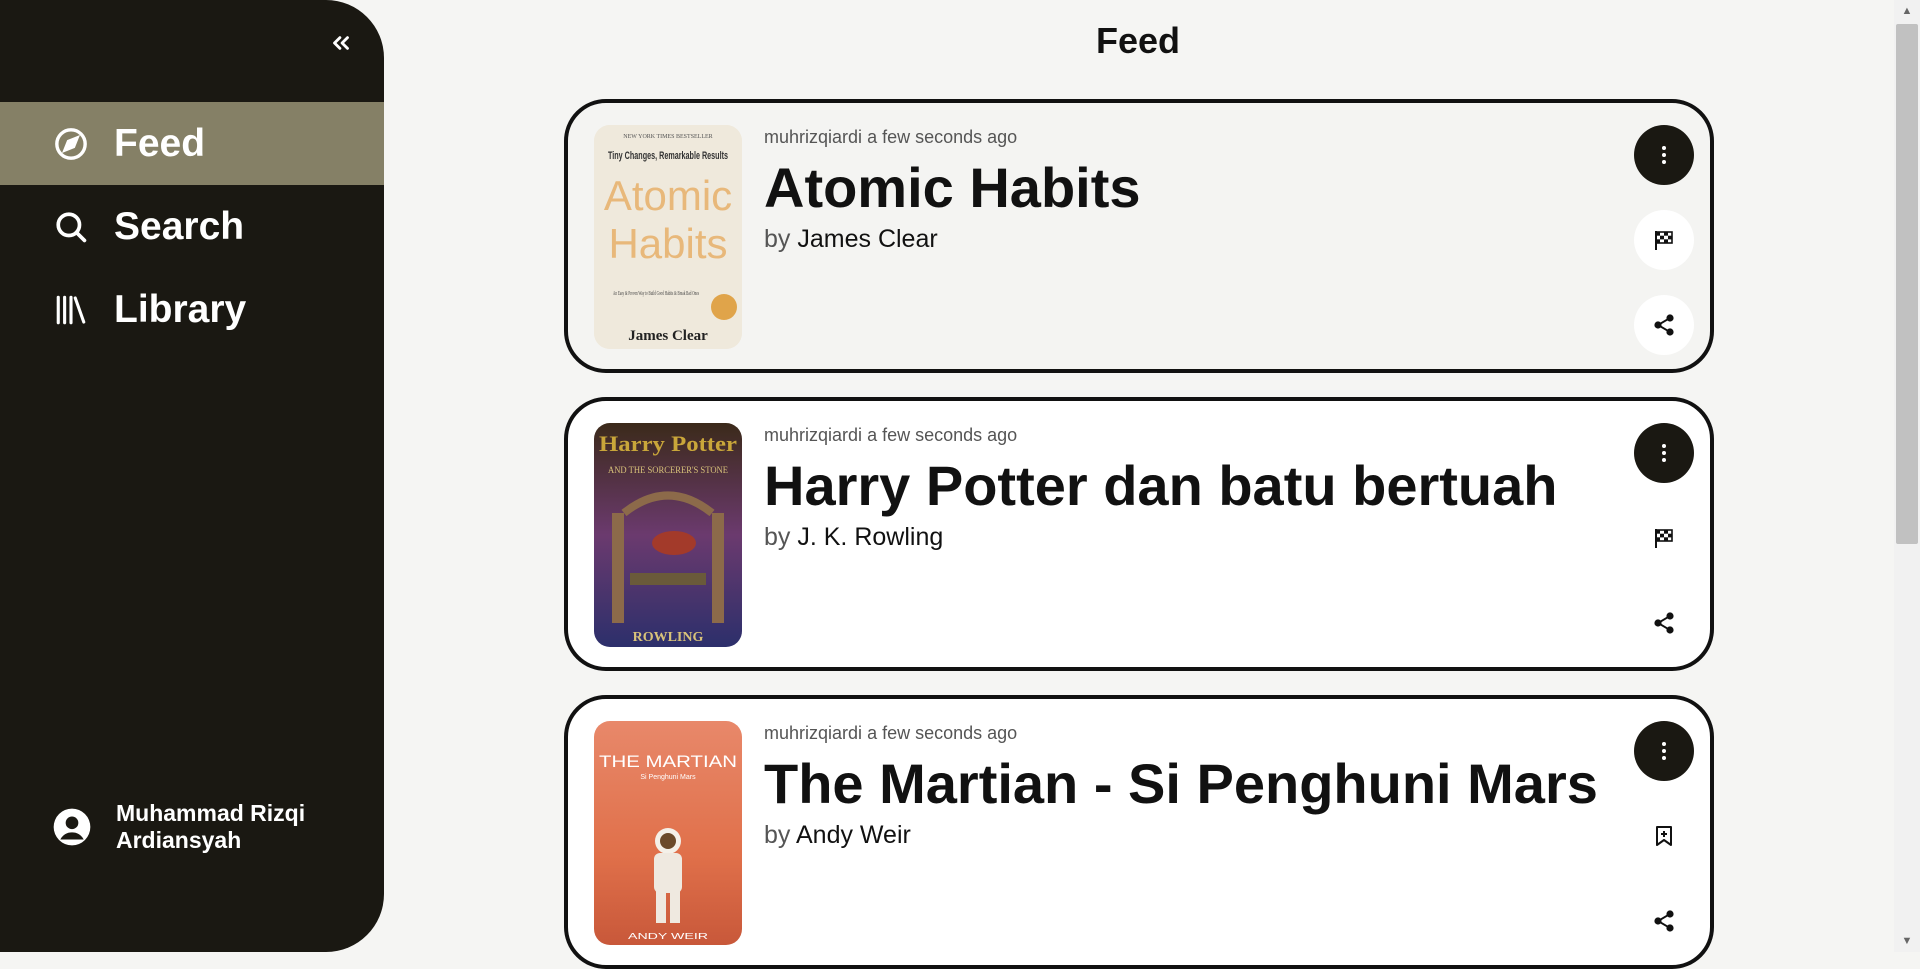 The width and height of the screenshot is (1920, 969). Describe the element at coordinates (1907, 941) in the screenshot. I see `scroll-down-icon: ▼` at that location.